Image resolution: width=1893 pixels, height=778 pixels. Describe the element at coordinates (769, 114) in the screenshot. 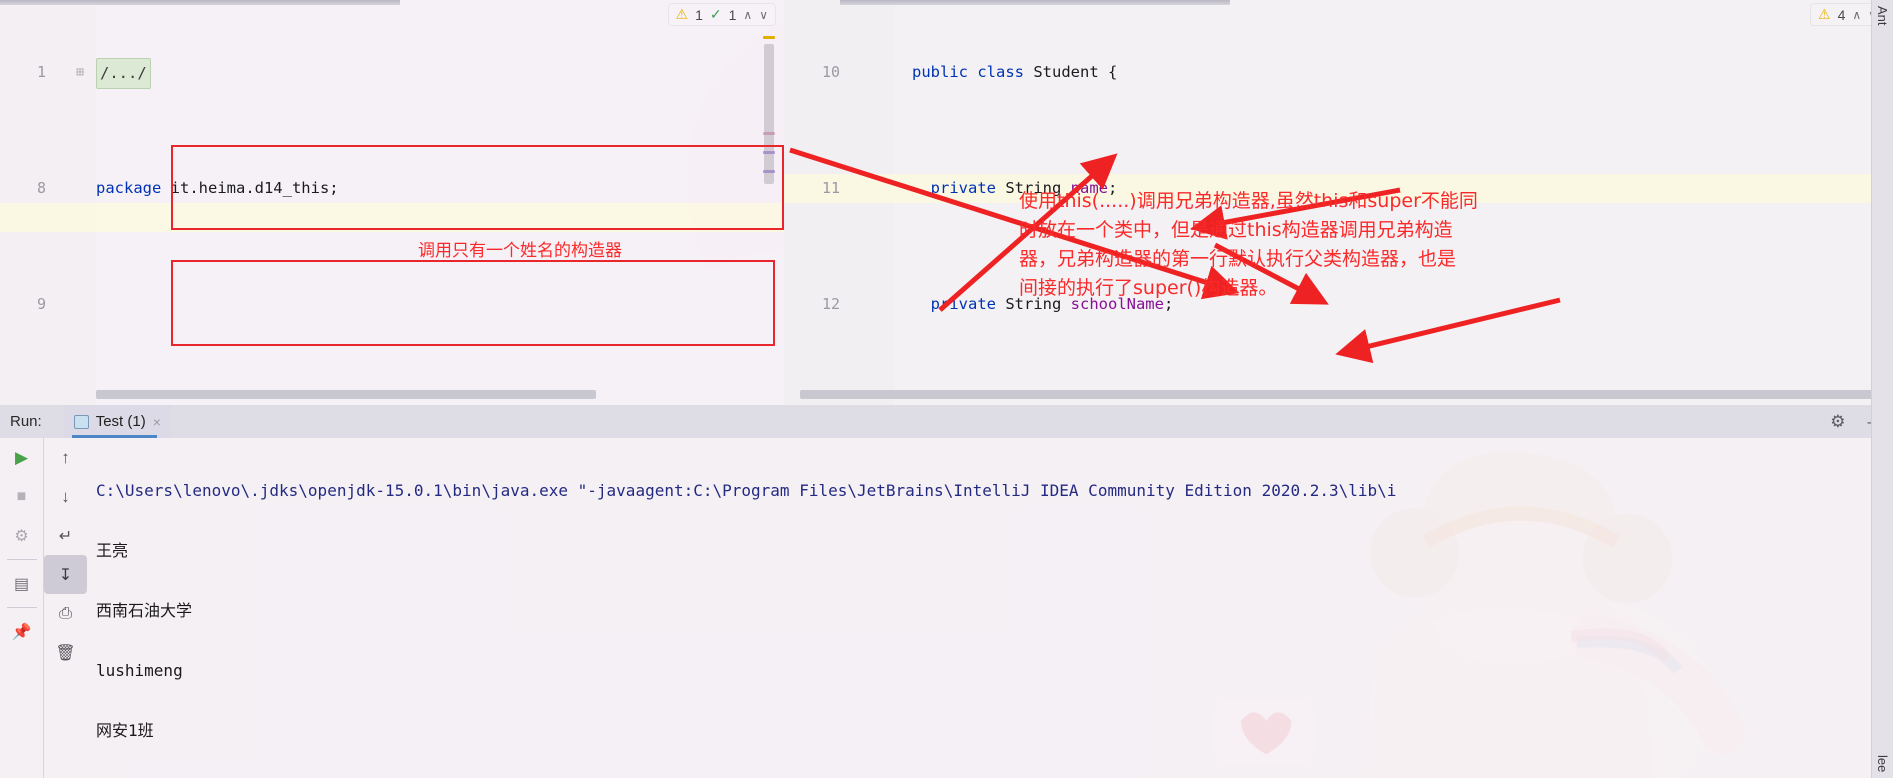

I see `editor-left-scroll-thumb` at that location.